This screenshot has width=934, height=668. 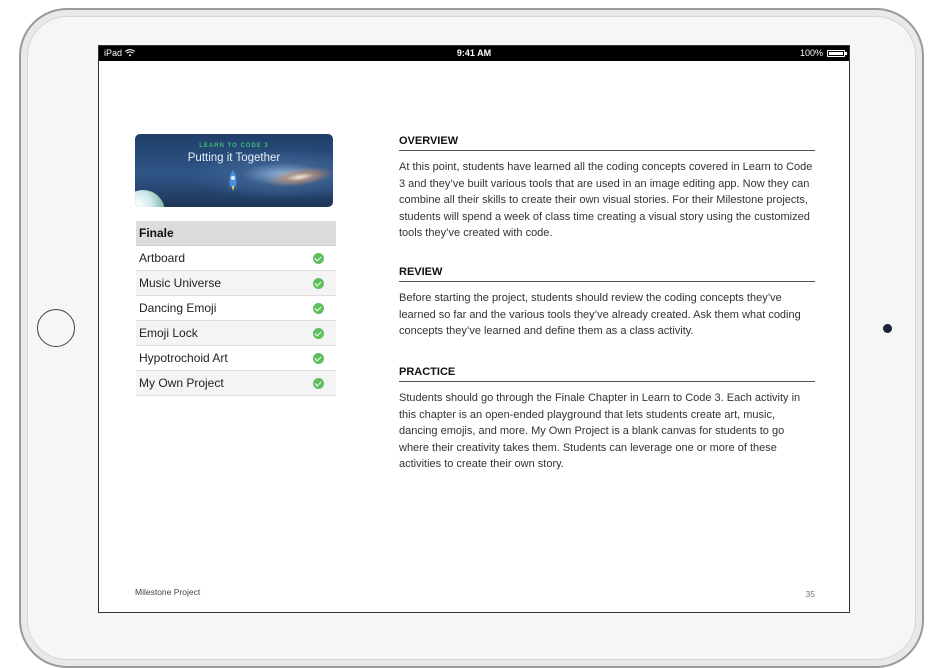 I want to click on status-time: 9:41 AM, so click(x=474, y=53).